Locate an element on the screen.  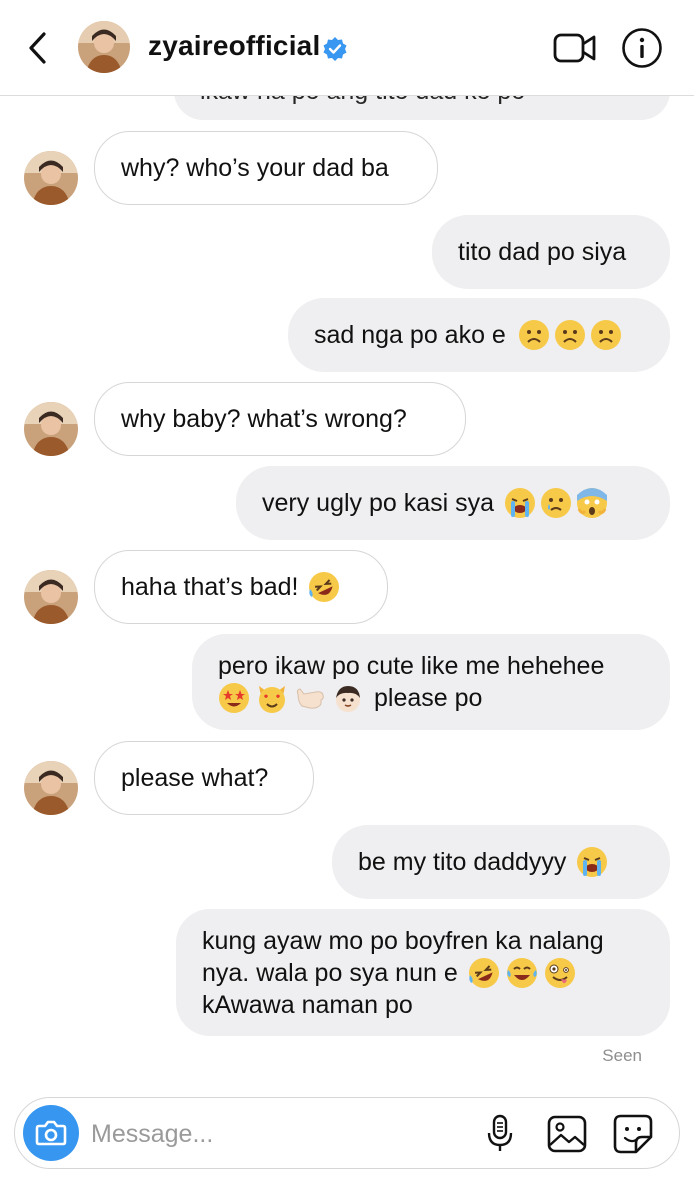
crying-face-icon is located at coordinates (556, 503).